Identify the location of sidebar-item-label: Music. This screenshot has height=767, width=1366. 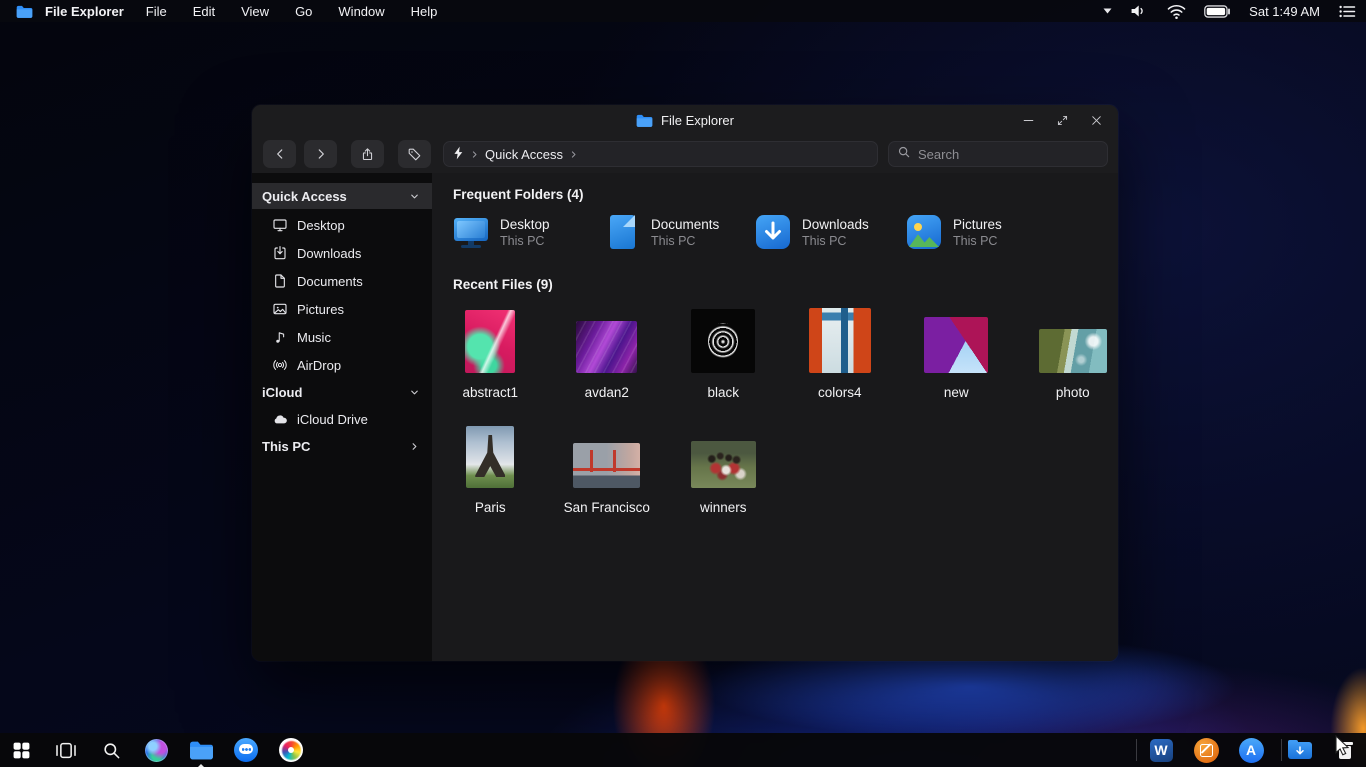
(314, 337).